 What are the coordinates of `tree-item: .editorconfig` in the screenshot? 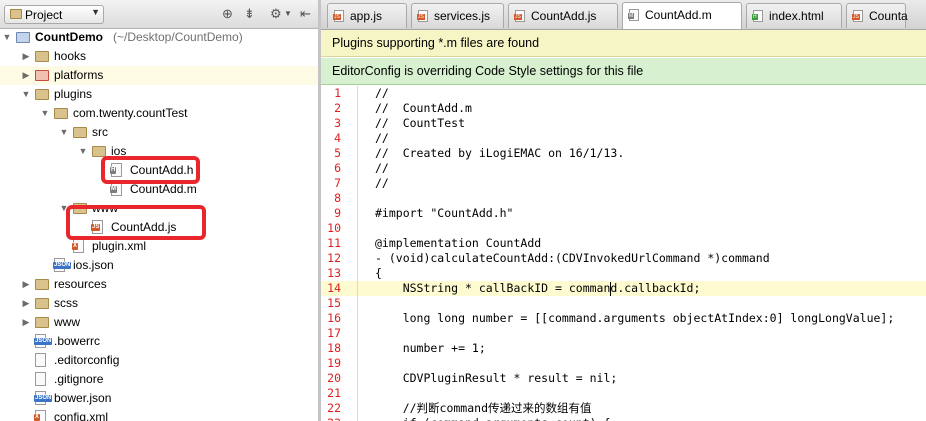 It's located at (159, 360).